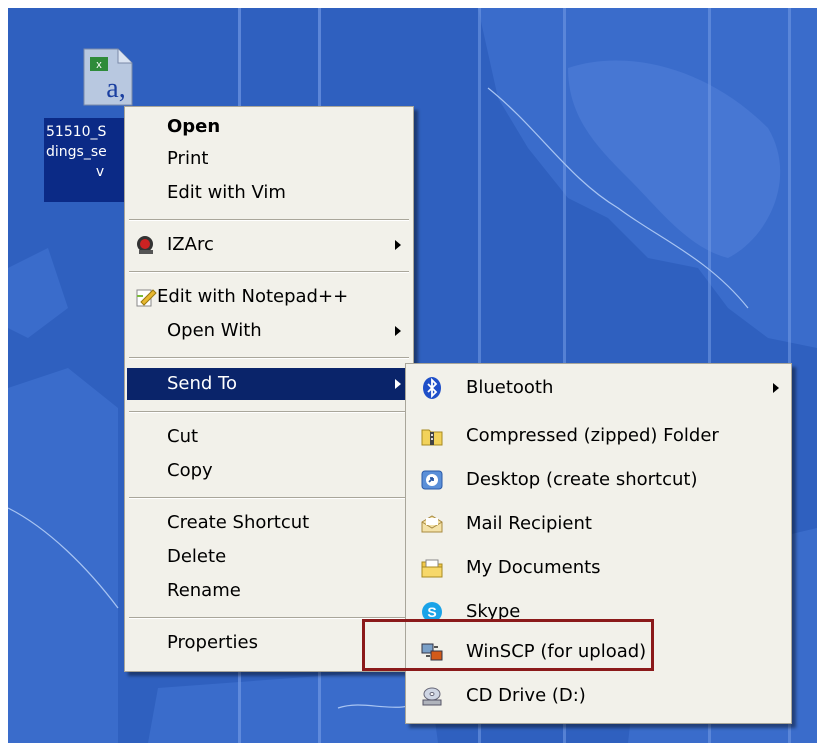 The width and height of the screenshot is (817, 743). What do you see at coordinates (269, 437) in the screenshot?
I see `menu-item-cut: Cut` at bounding box center [269, 437].